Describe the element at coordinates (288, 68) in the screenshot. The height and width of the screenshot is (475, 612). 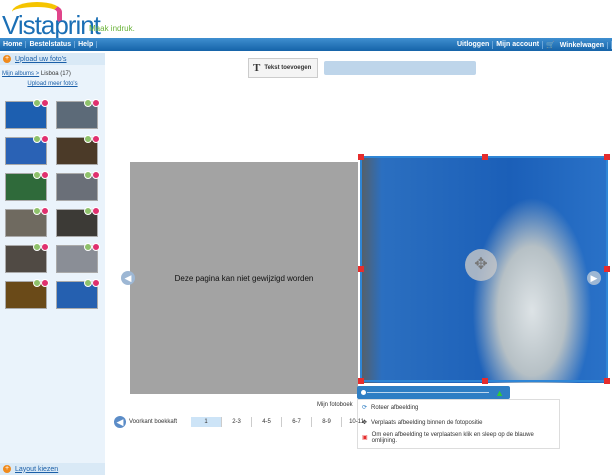
I see `add-text-label: Tekst toevoegen` at that location.